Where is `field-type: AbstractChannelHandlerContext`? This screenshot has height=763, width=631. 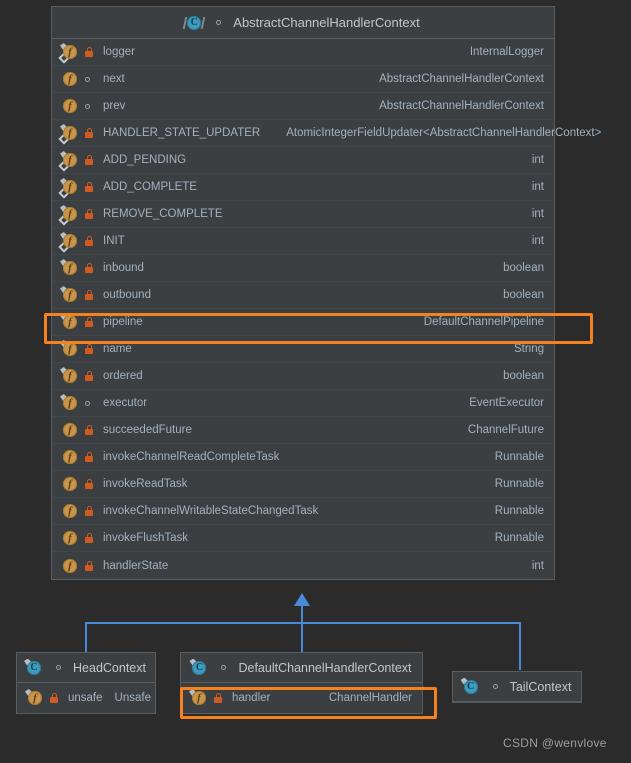 field-type: AbstractChannelHandlerContext is located at coordinates (461, 106).